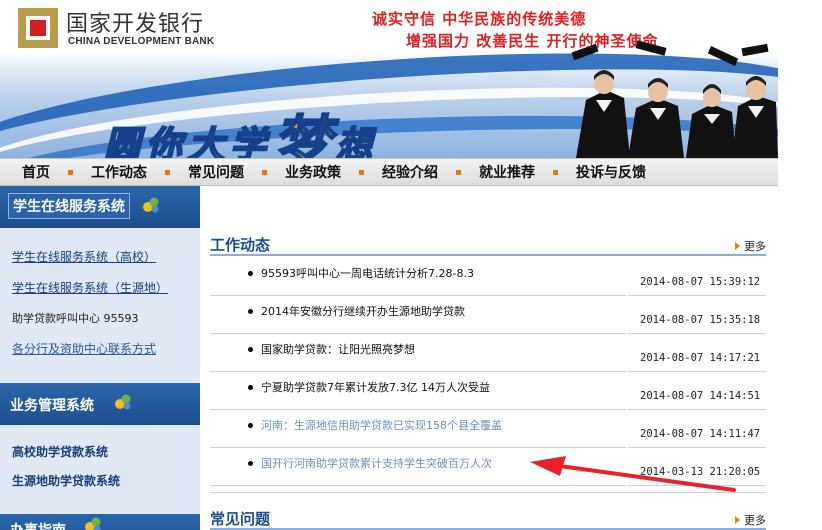 The image size is (822, 530). I want to click on nav-feedback: 投诉与反馈, so click(611, 172).